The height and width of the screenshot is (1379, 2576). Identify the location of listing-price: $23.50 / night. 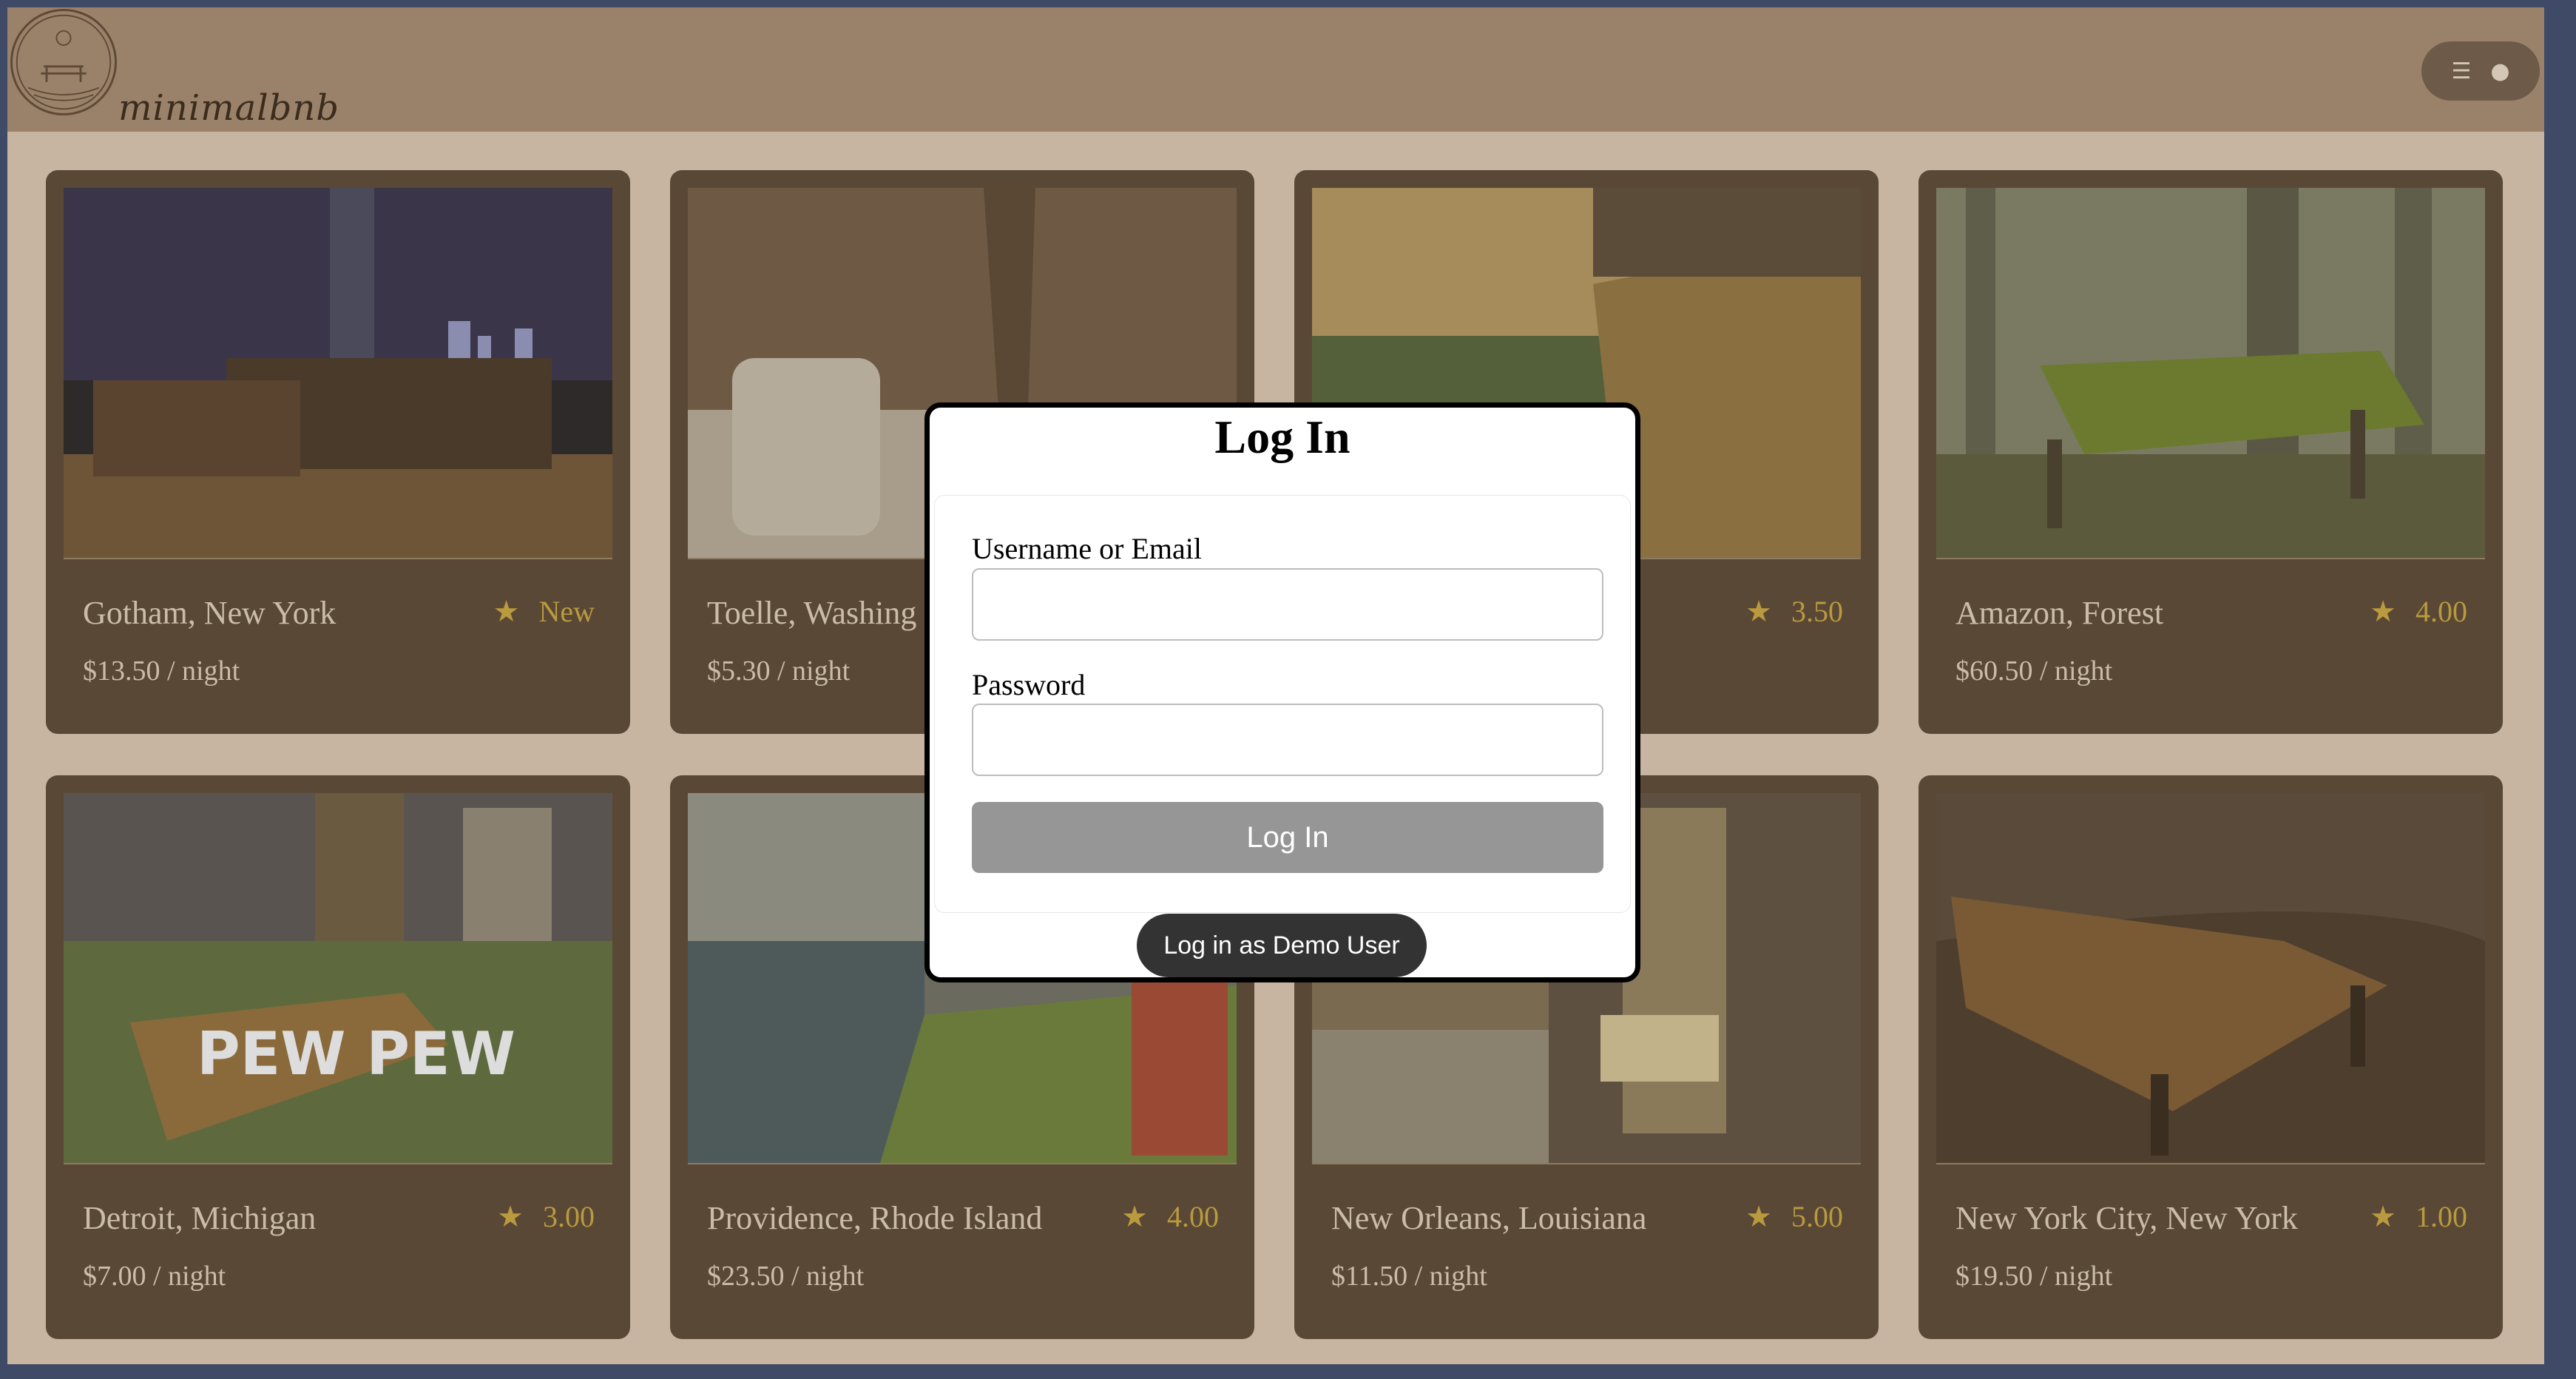
(786, 1276).